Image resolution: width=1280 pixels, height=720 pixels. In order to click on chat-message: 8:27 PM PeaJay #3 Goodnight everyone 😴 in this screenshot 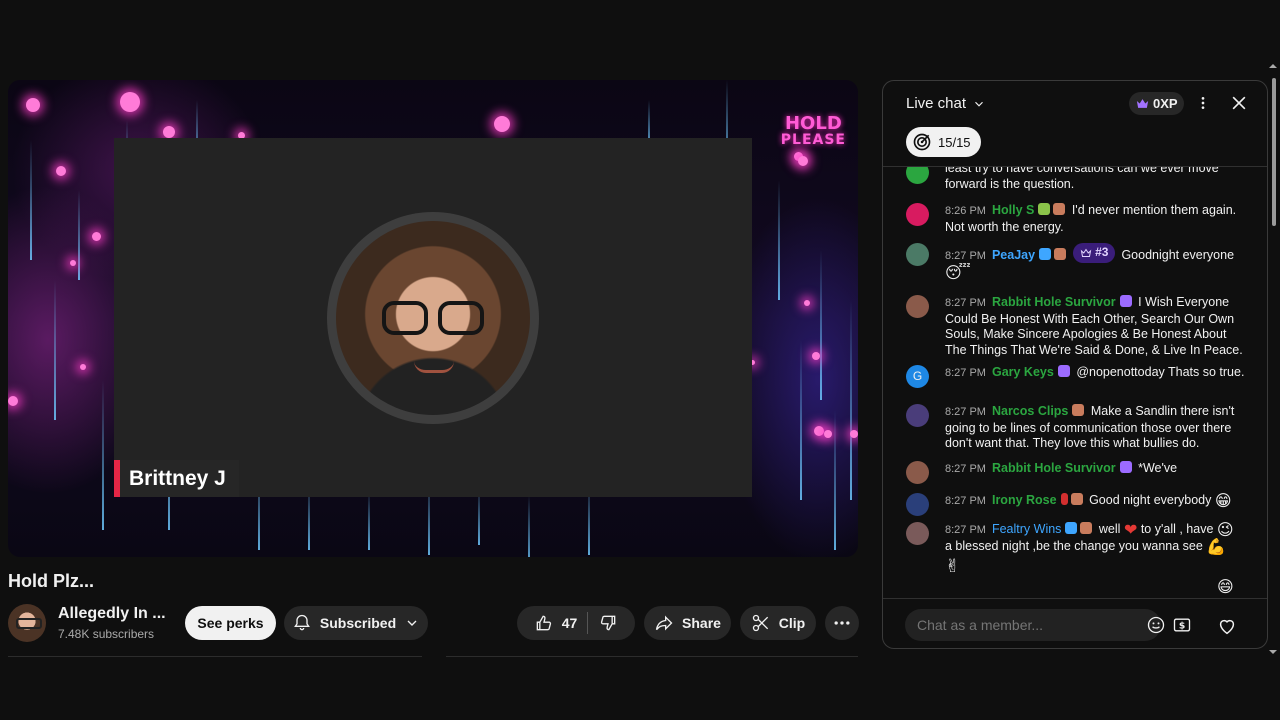, I will do `click(1076, 261)`.